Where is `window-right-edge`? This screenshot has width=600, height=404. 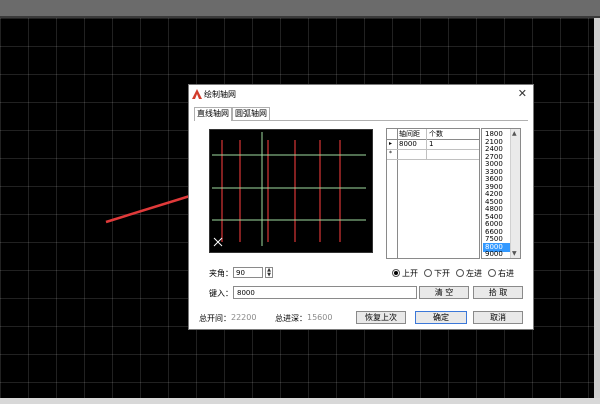
window-right-edge is located at coordinates (597, 211).